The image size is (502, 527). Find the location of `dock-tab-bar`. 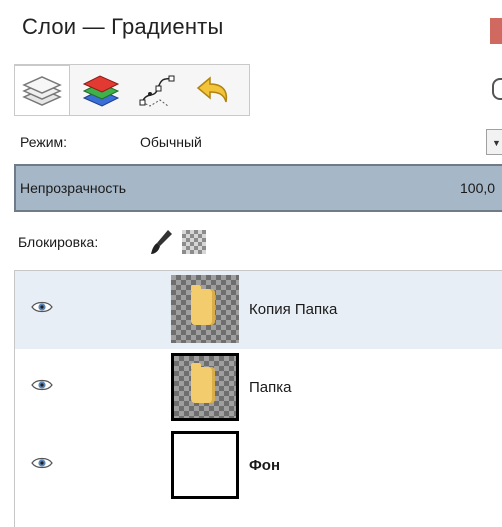

dock-tab-bar is located at coordinates (251, 90).